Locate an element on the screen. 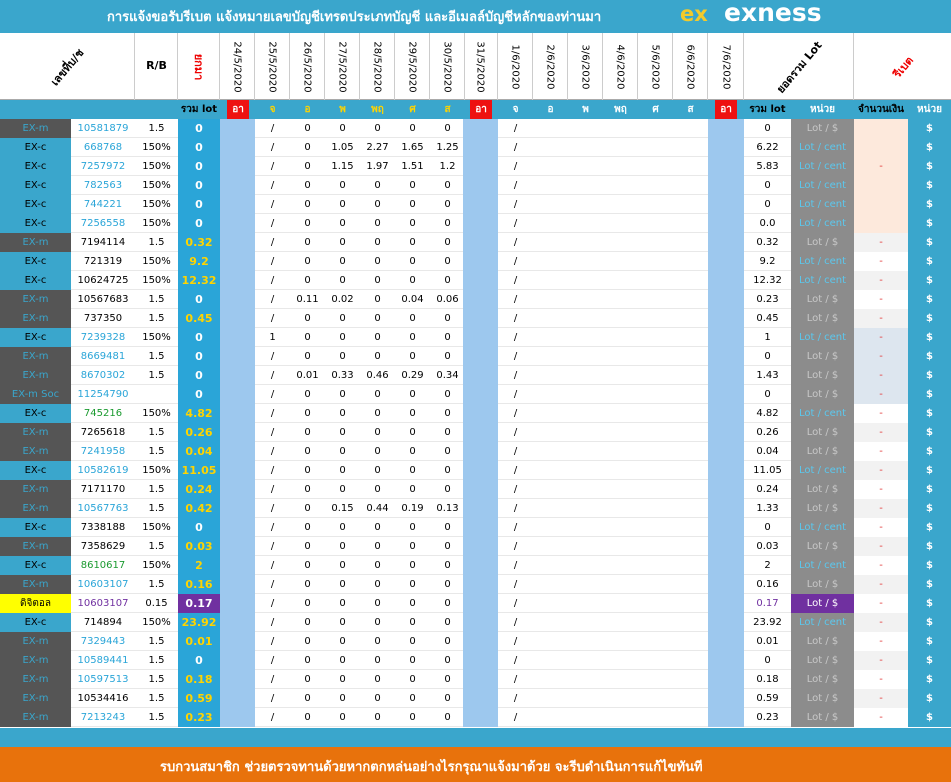 The image size is (951, 782). lot-sum: 11.05 is located at coordinates (767, 470).